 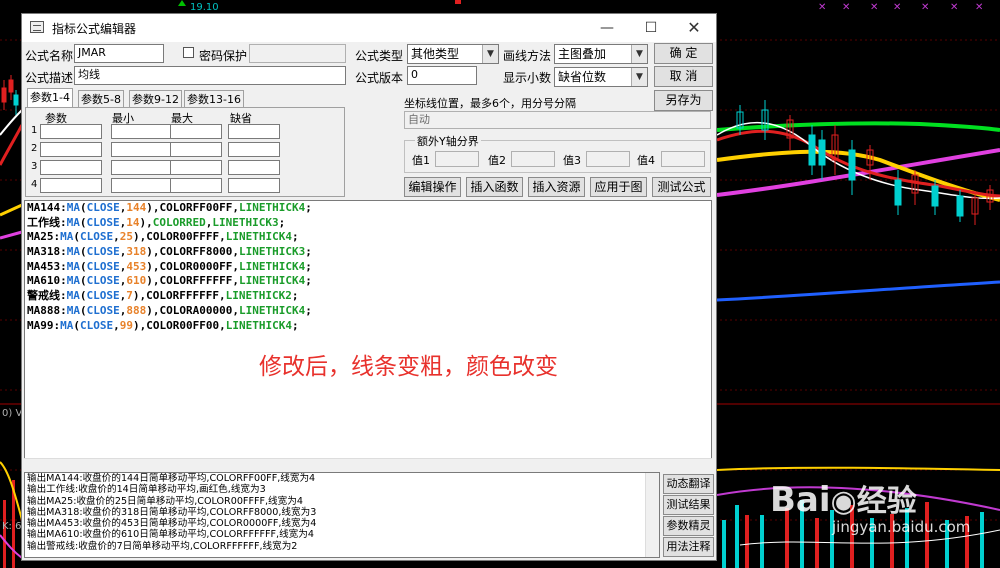 What do you see at coordinates (34, 166) in the screenshot?
I see `param-row-label: 3` at bounding box center [34, 166].